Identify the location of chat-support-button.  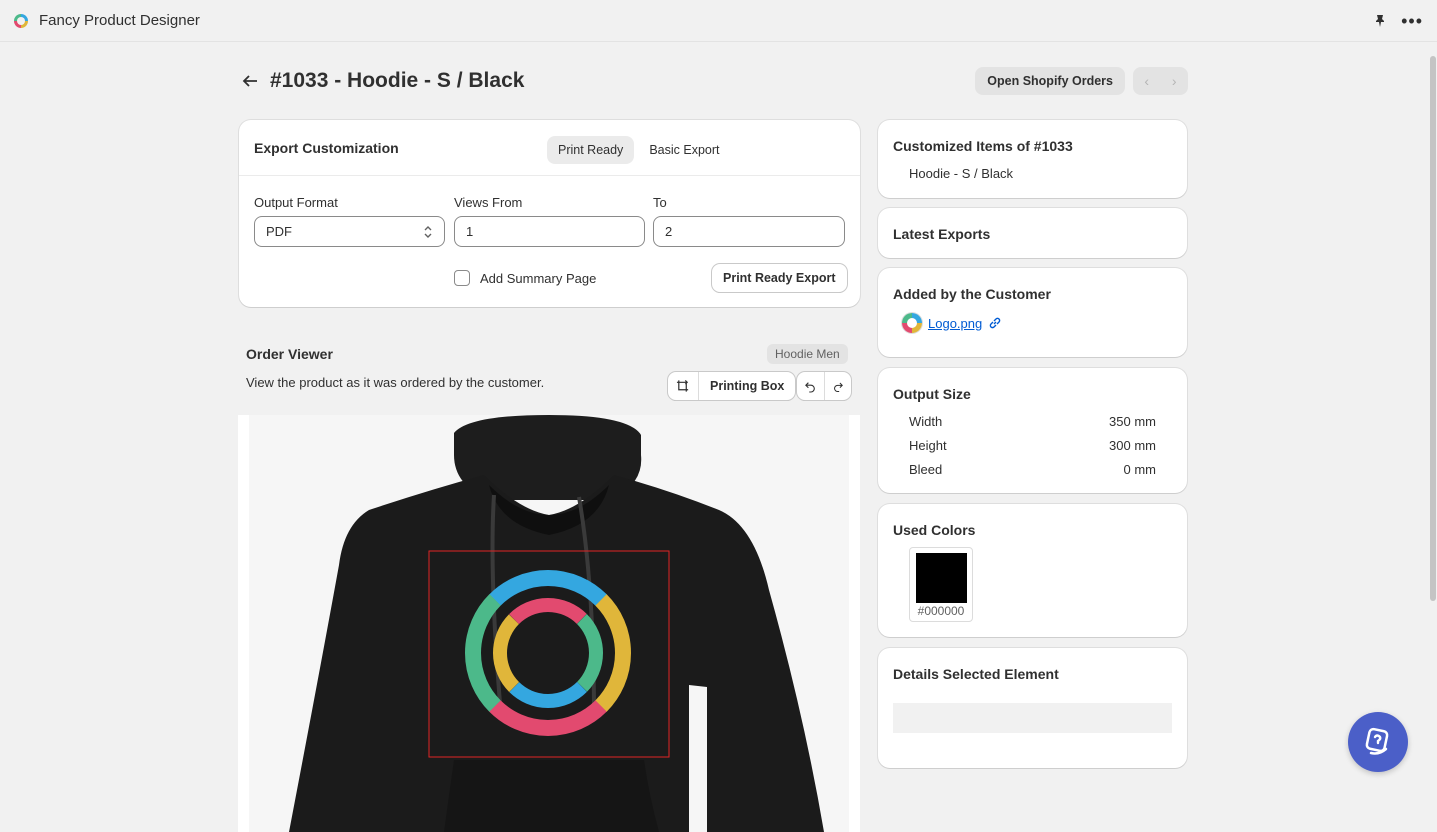
(1378, 742).